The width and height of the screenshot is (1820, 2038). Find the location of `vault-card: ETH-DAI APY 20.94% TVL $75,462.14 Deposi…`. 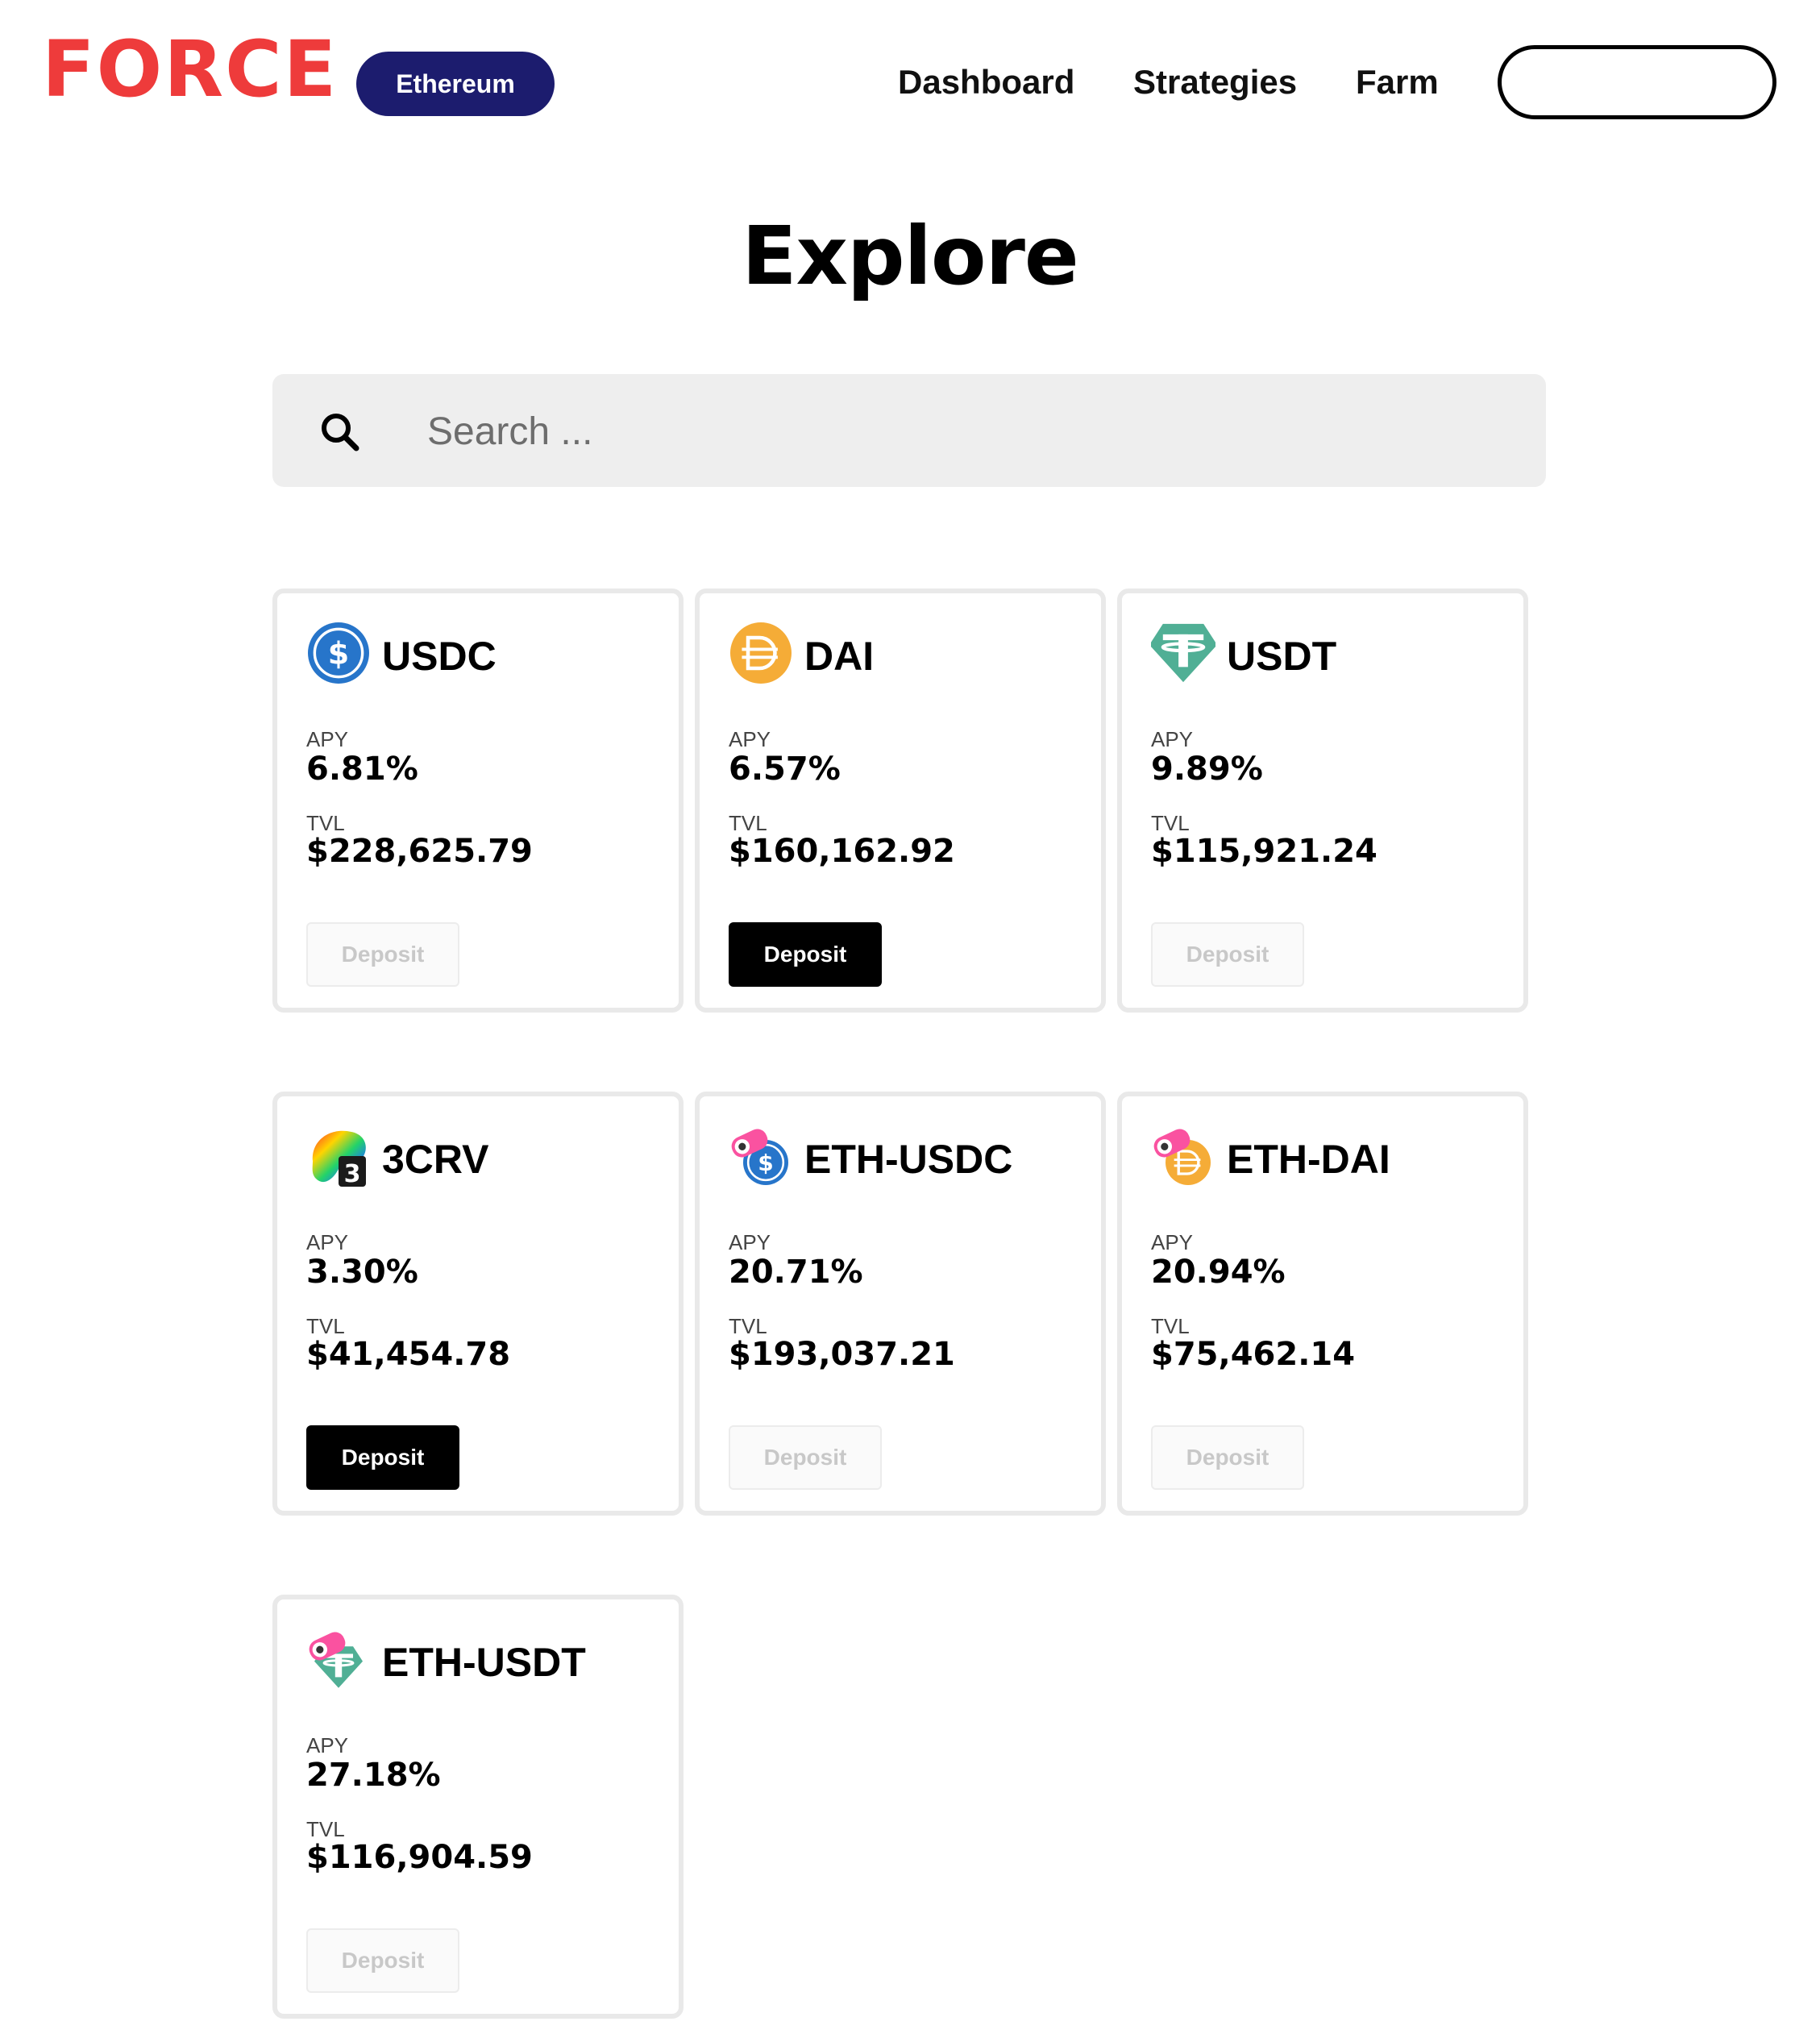

vault-card: ETH-DAI APY 20.94% TVL $75,462.14 Deposi… is located at coordinates (1323, 1304).